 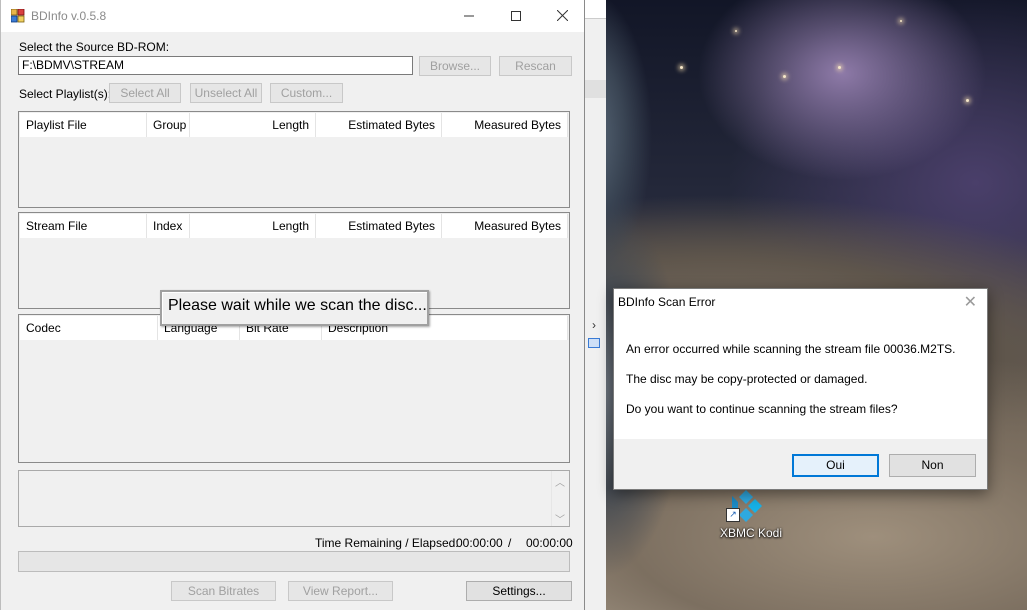 I want to click on time-remaining: 00:00:00, so click(x=479, y=543).